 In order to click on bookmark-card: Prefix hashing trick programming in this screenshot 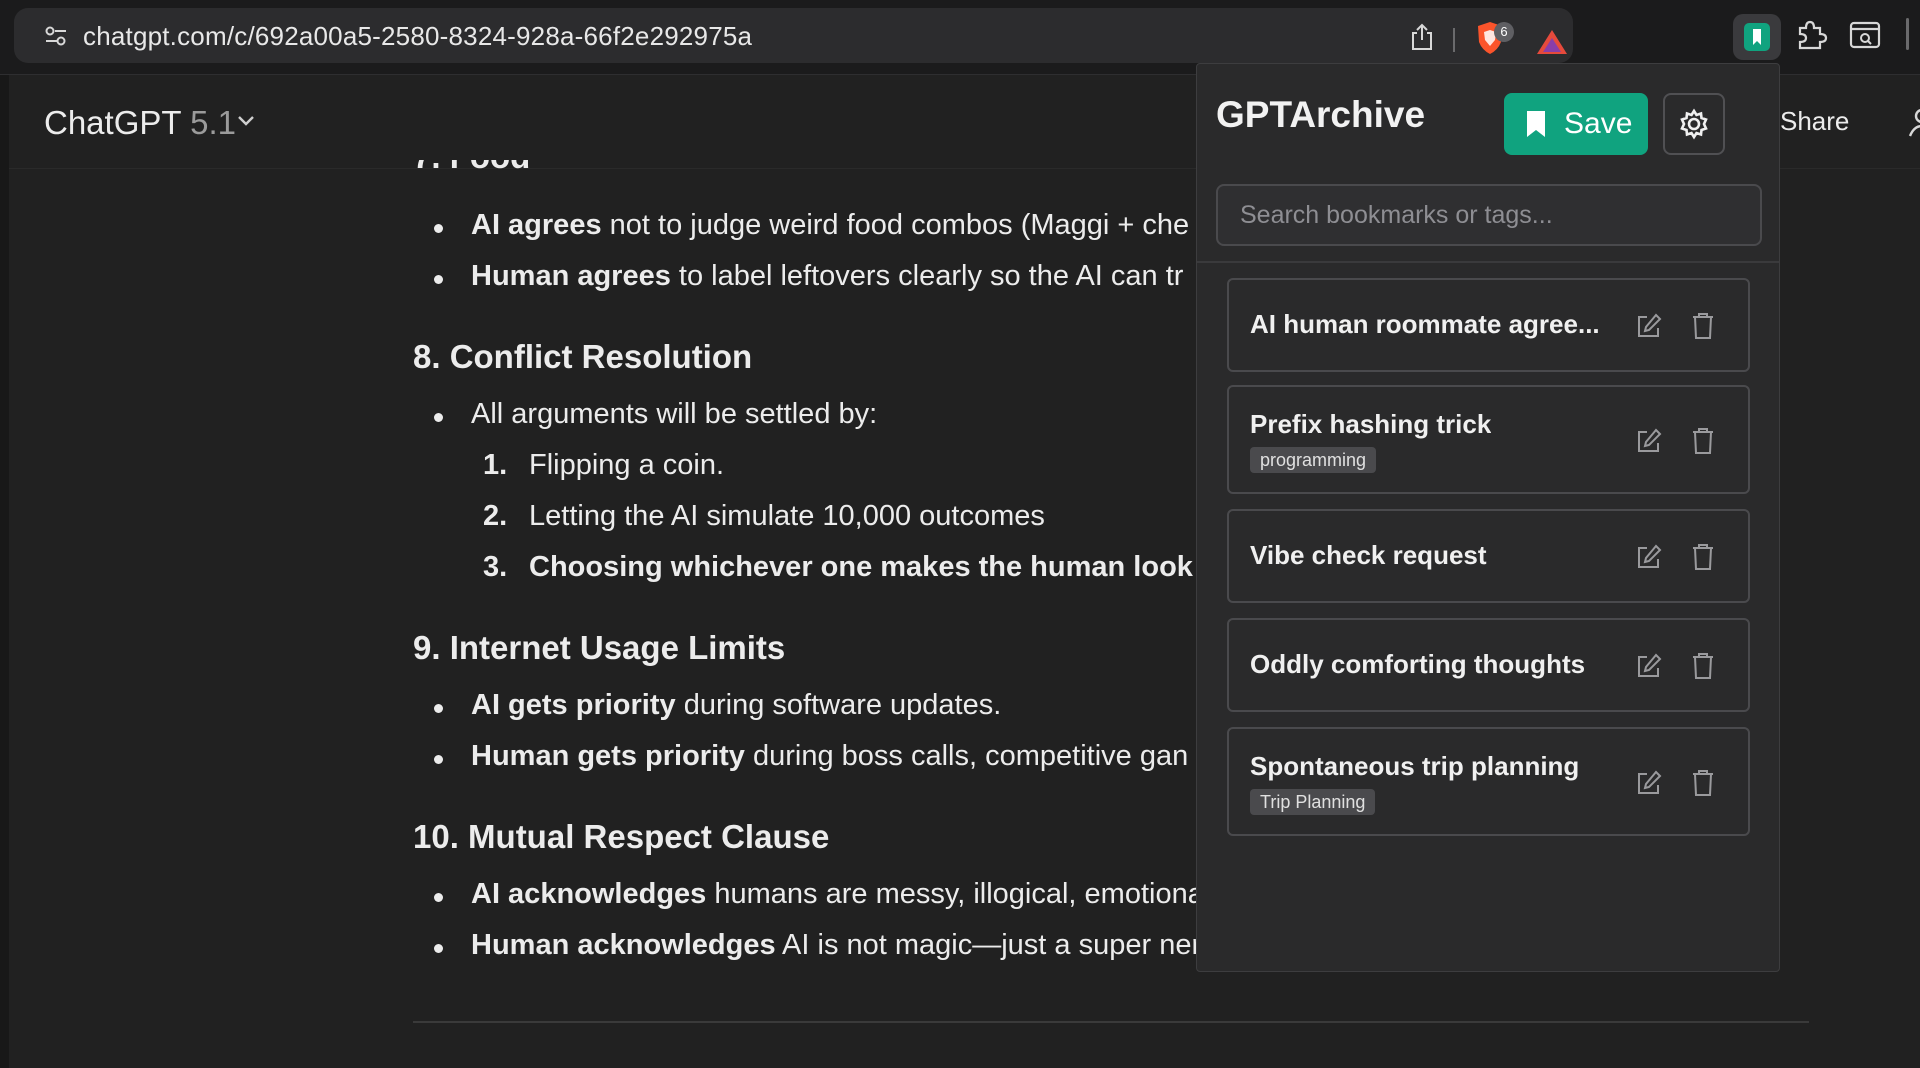, I will do `click(1488, 439)`.